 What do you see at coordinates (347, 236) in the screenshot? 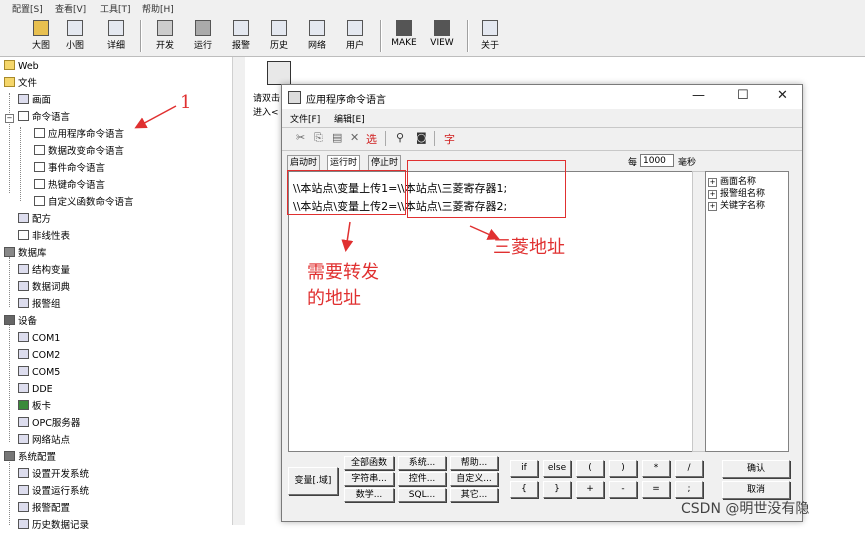
I see `arrow-to-forward-label` at bounding box center [347, 236].